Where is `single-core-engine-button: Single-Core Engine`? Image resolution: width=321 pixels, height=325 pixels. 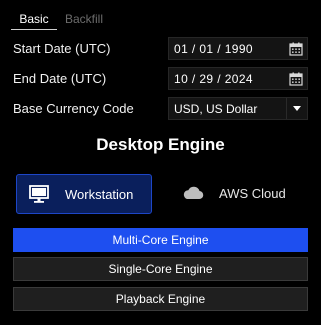 single-core-engine-button: Single-Core Engine is located at coordinates (160, 269).